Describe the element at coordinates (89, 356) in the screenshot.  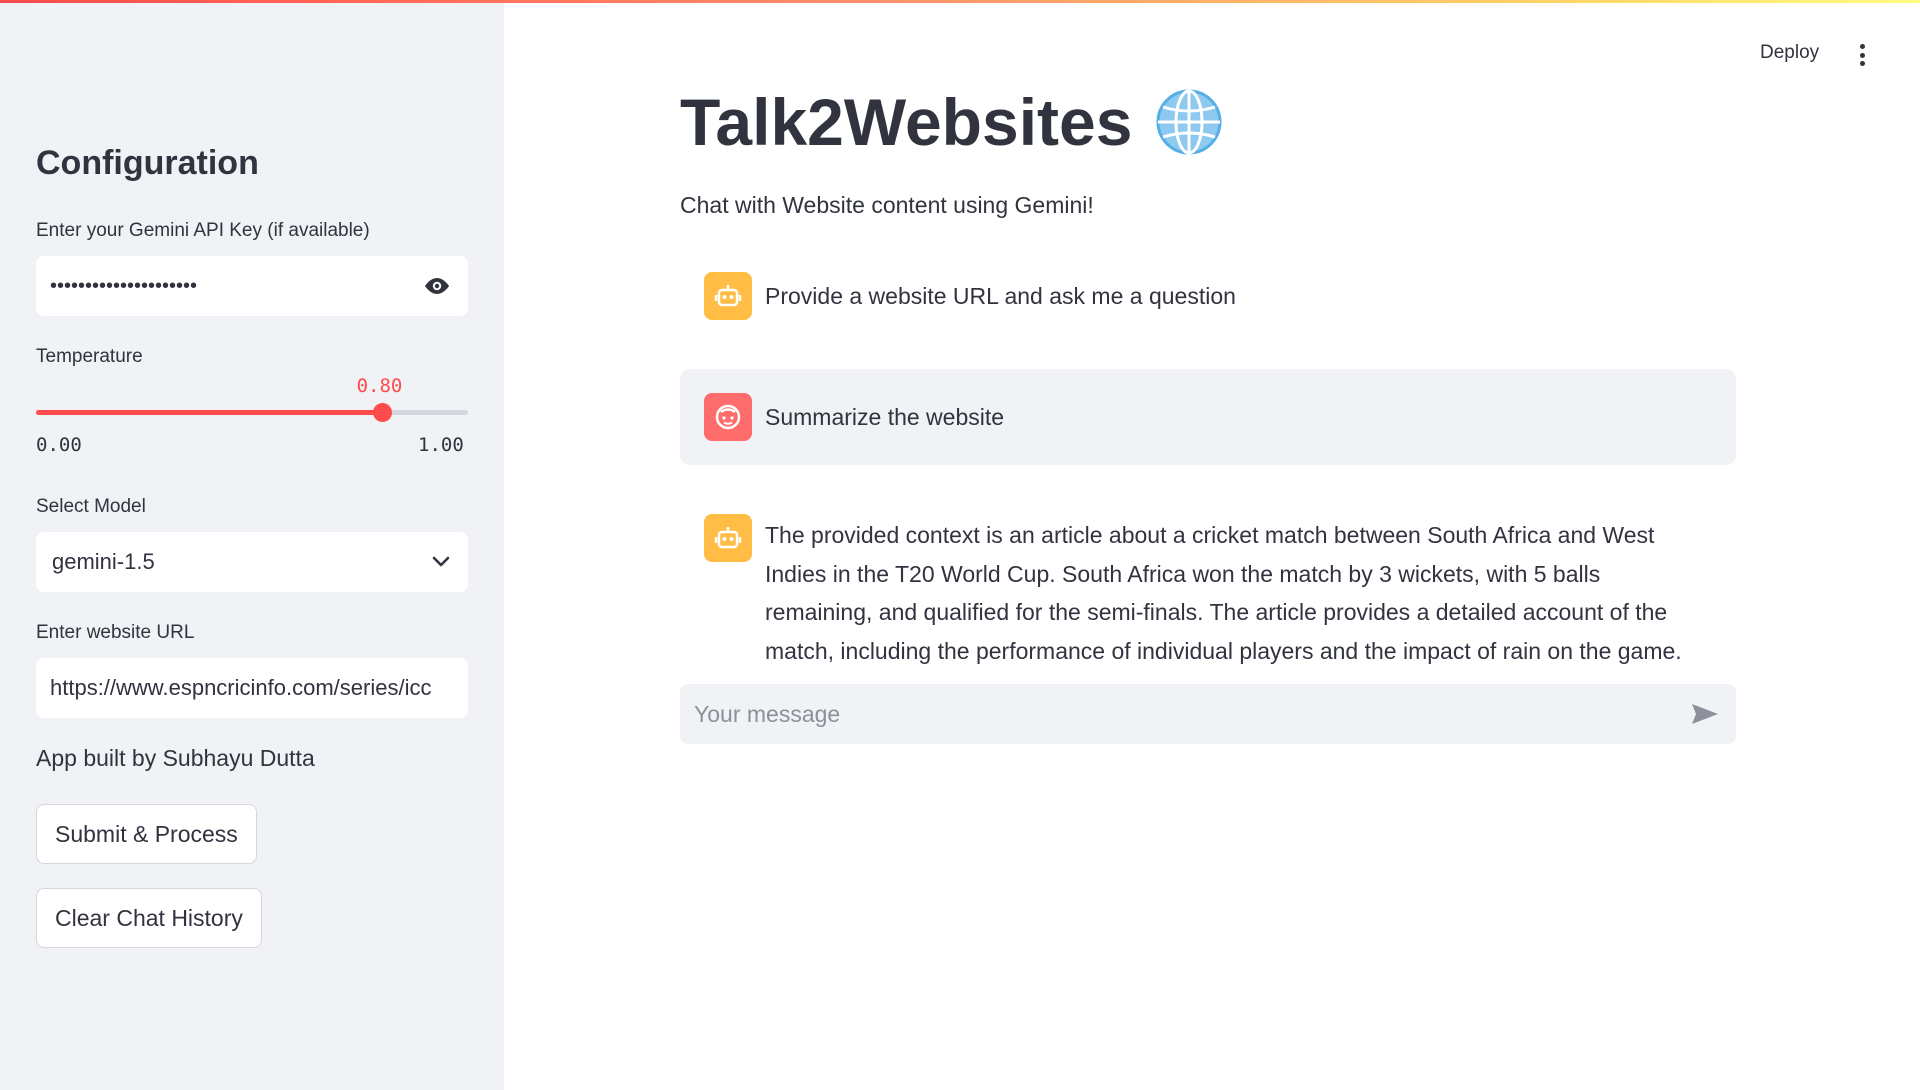
I see `temperature-label: Temperature` at that location.